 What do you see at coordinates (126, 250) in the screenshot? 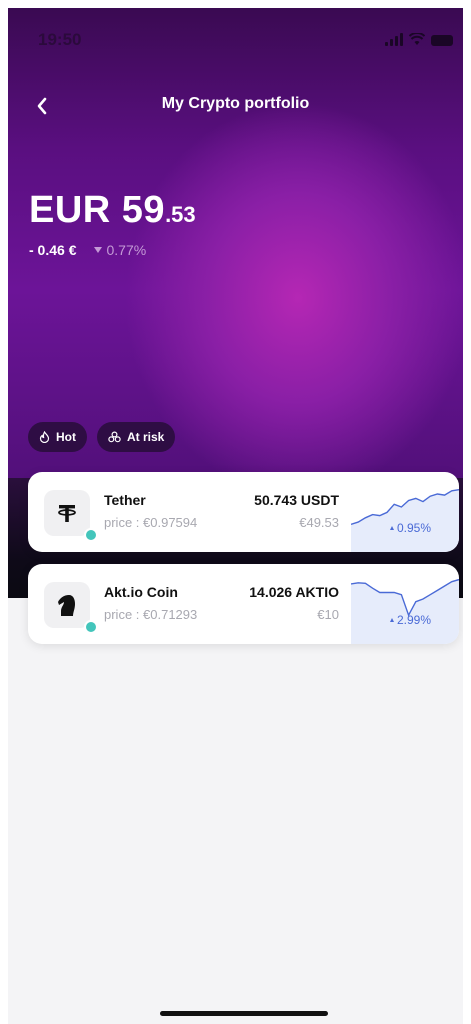
I see `change-percent-value: 0.77%` at bounding box center [126, 250].